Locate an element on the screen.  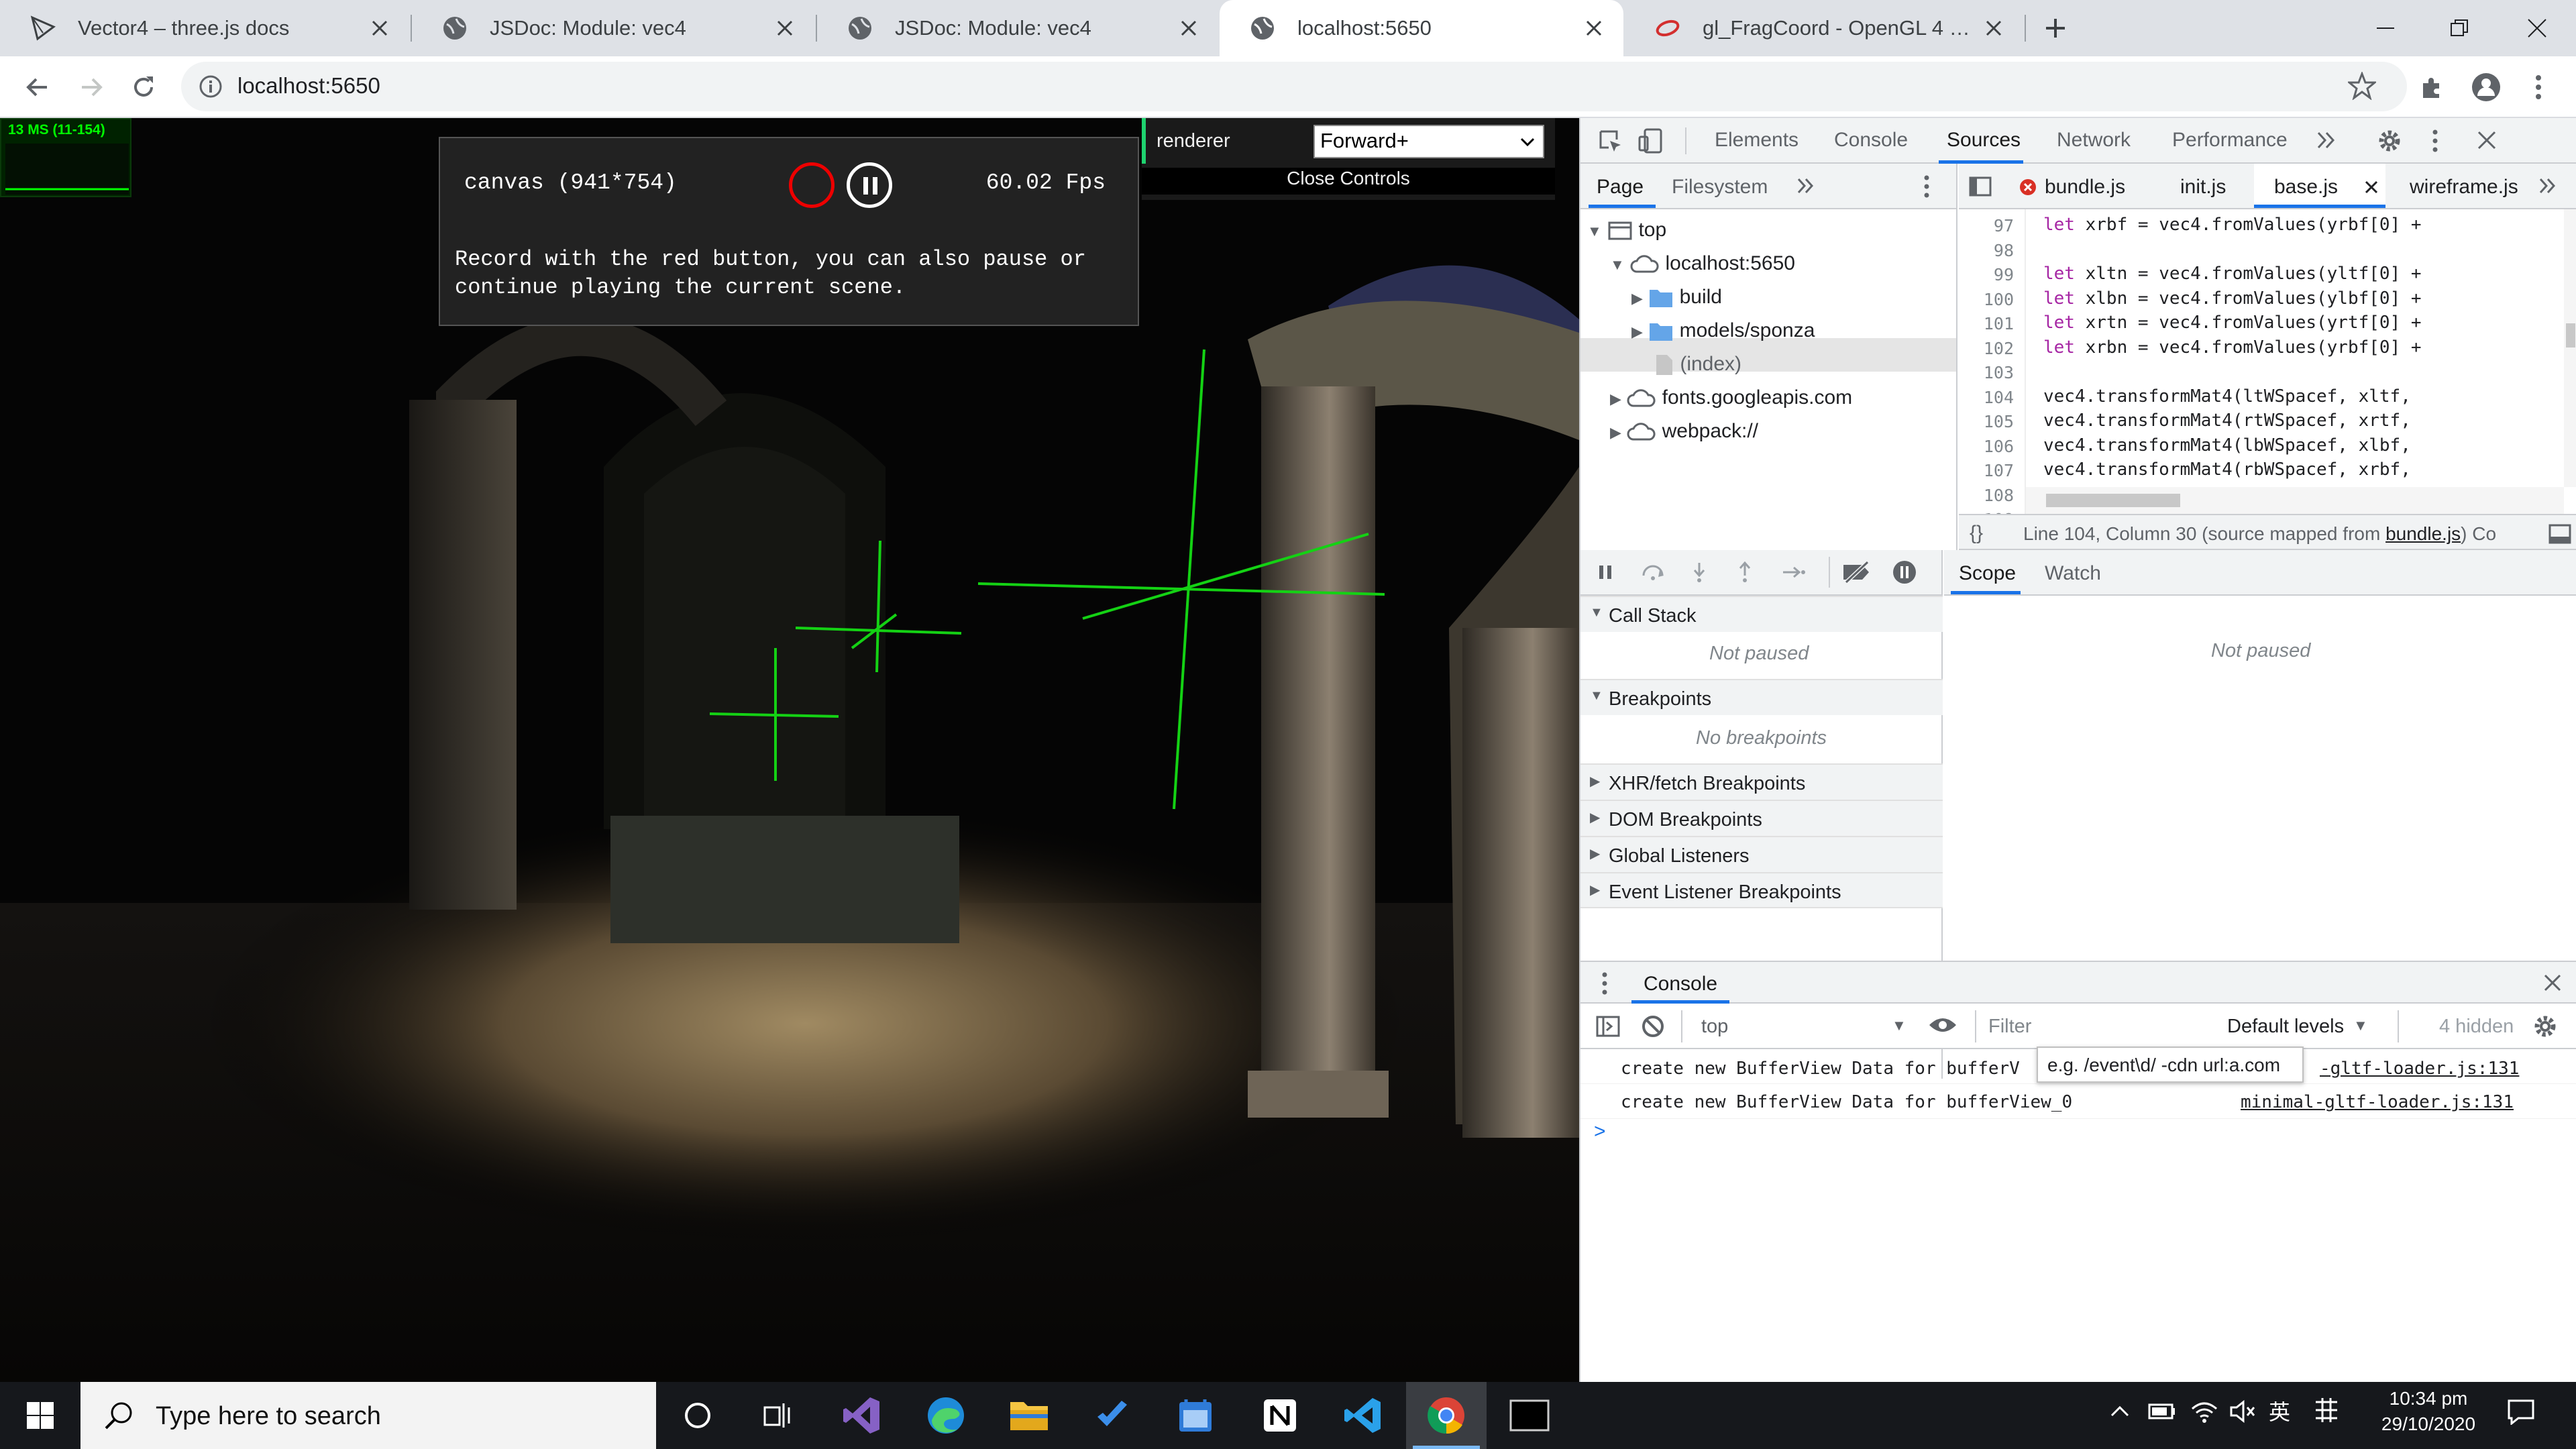
address-bar: localhost:5650 is located at coordinates (1294, 86).